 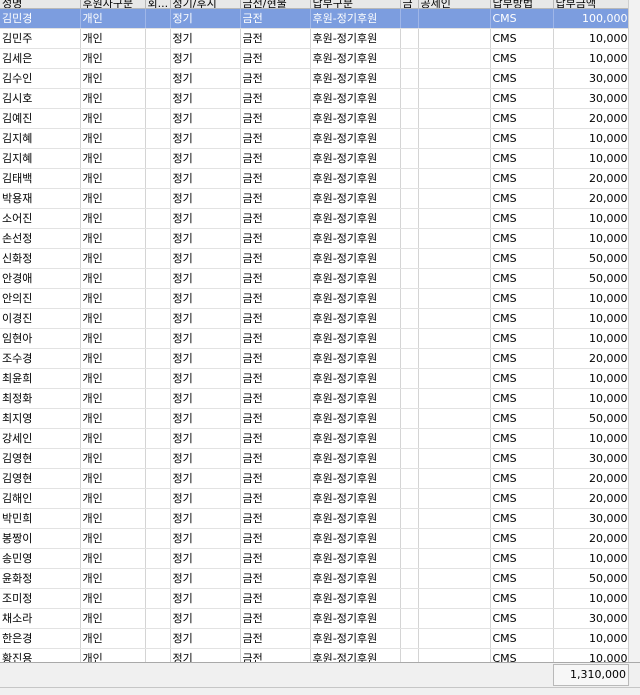 I want to click on cell-name: 김민경, so click(x=40, y=18).